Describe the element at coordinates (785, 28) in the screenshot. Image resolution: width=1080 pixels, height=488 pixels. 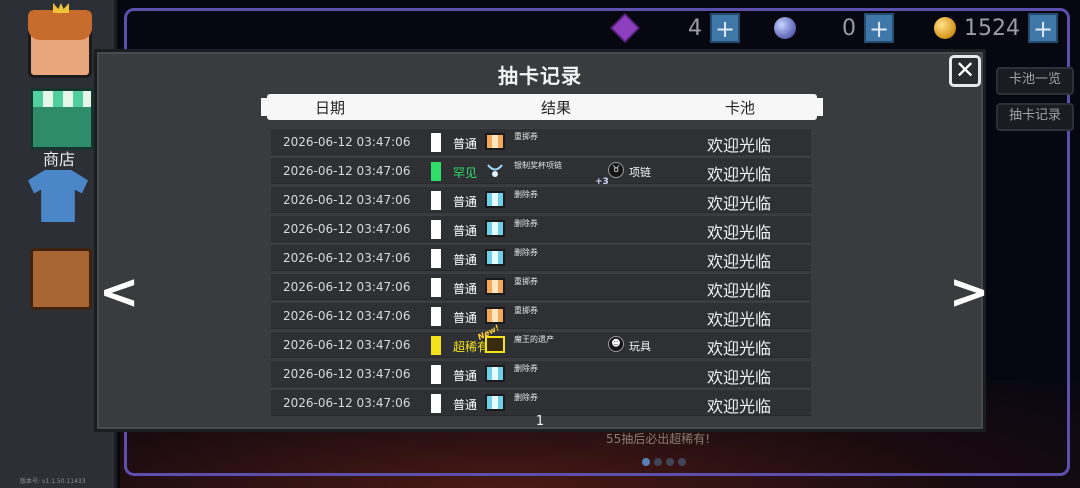
I see `orb-icon` at that location.